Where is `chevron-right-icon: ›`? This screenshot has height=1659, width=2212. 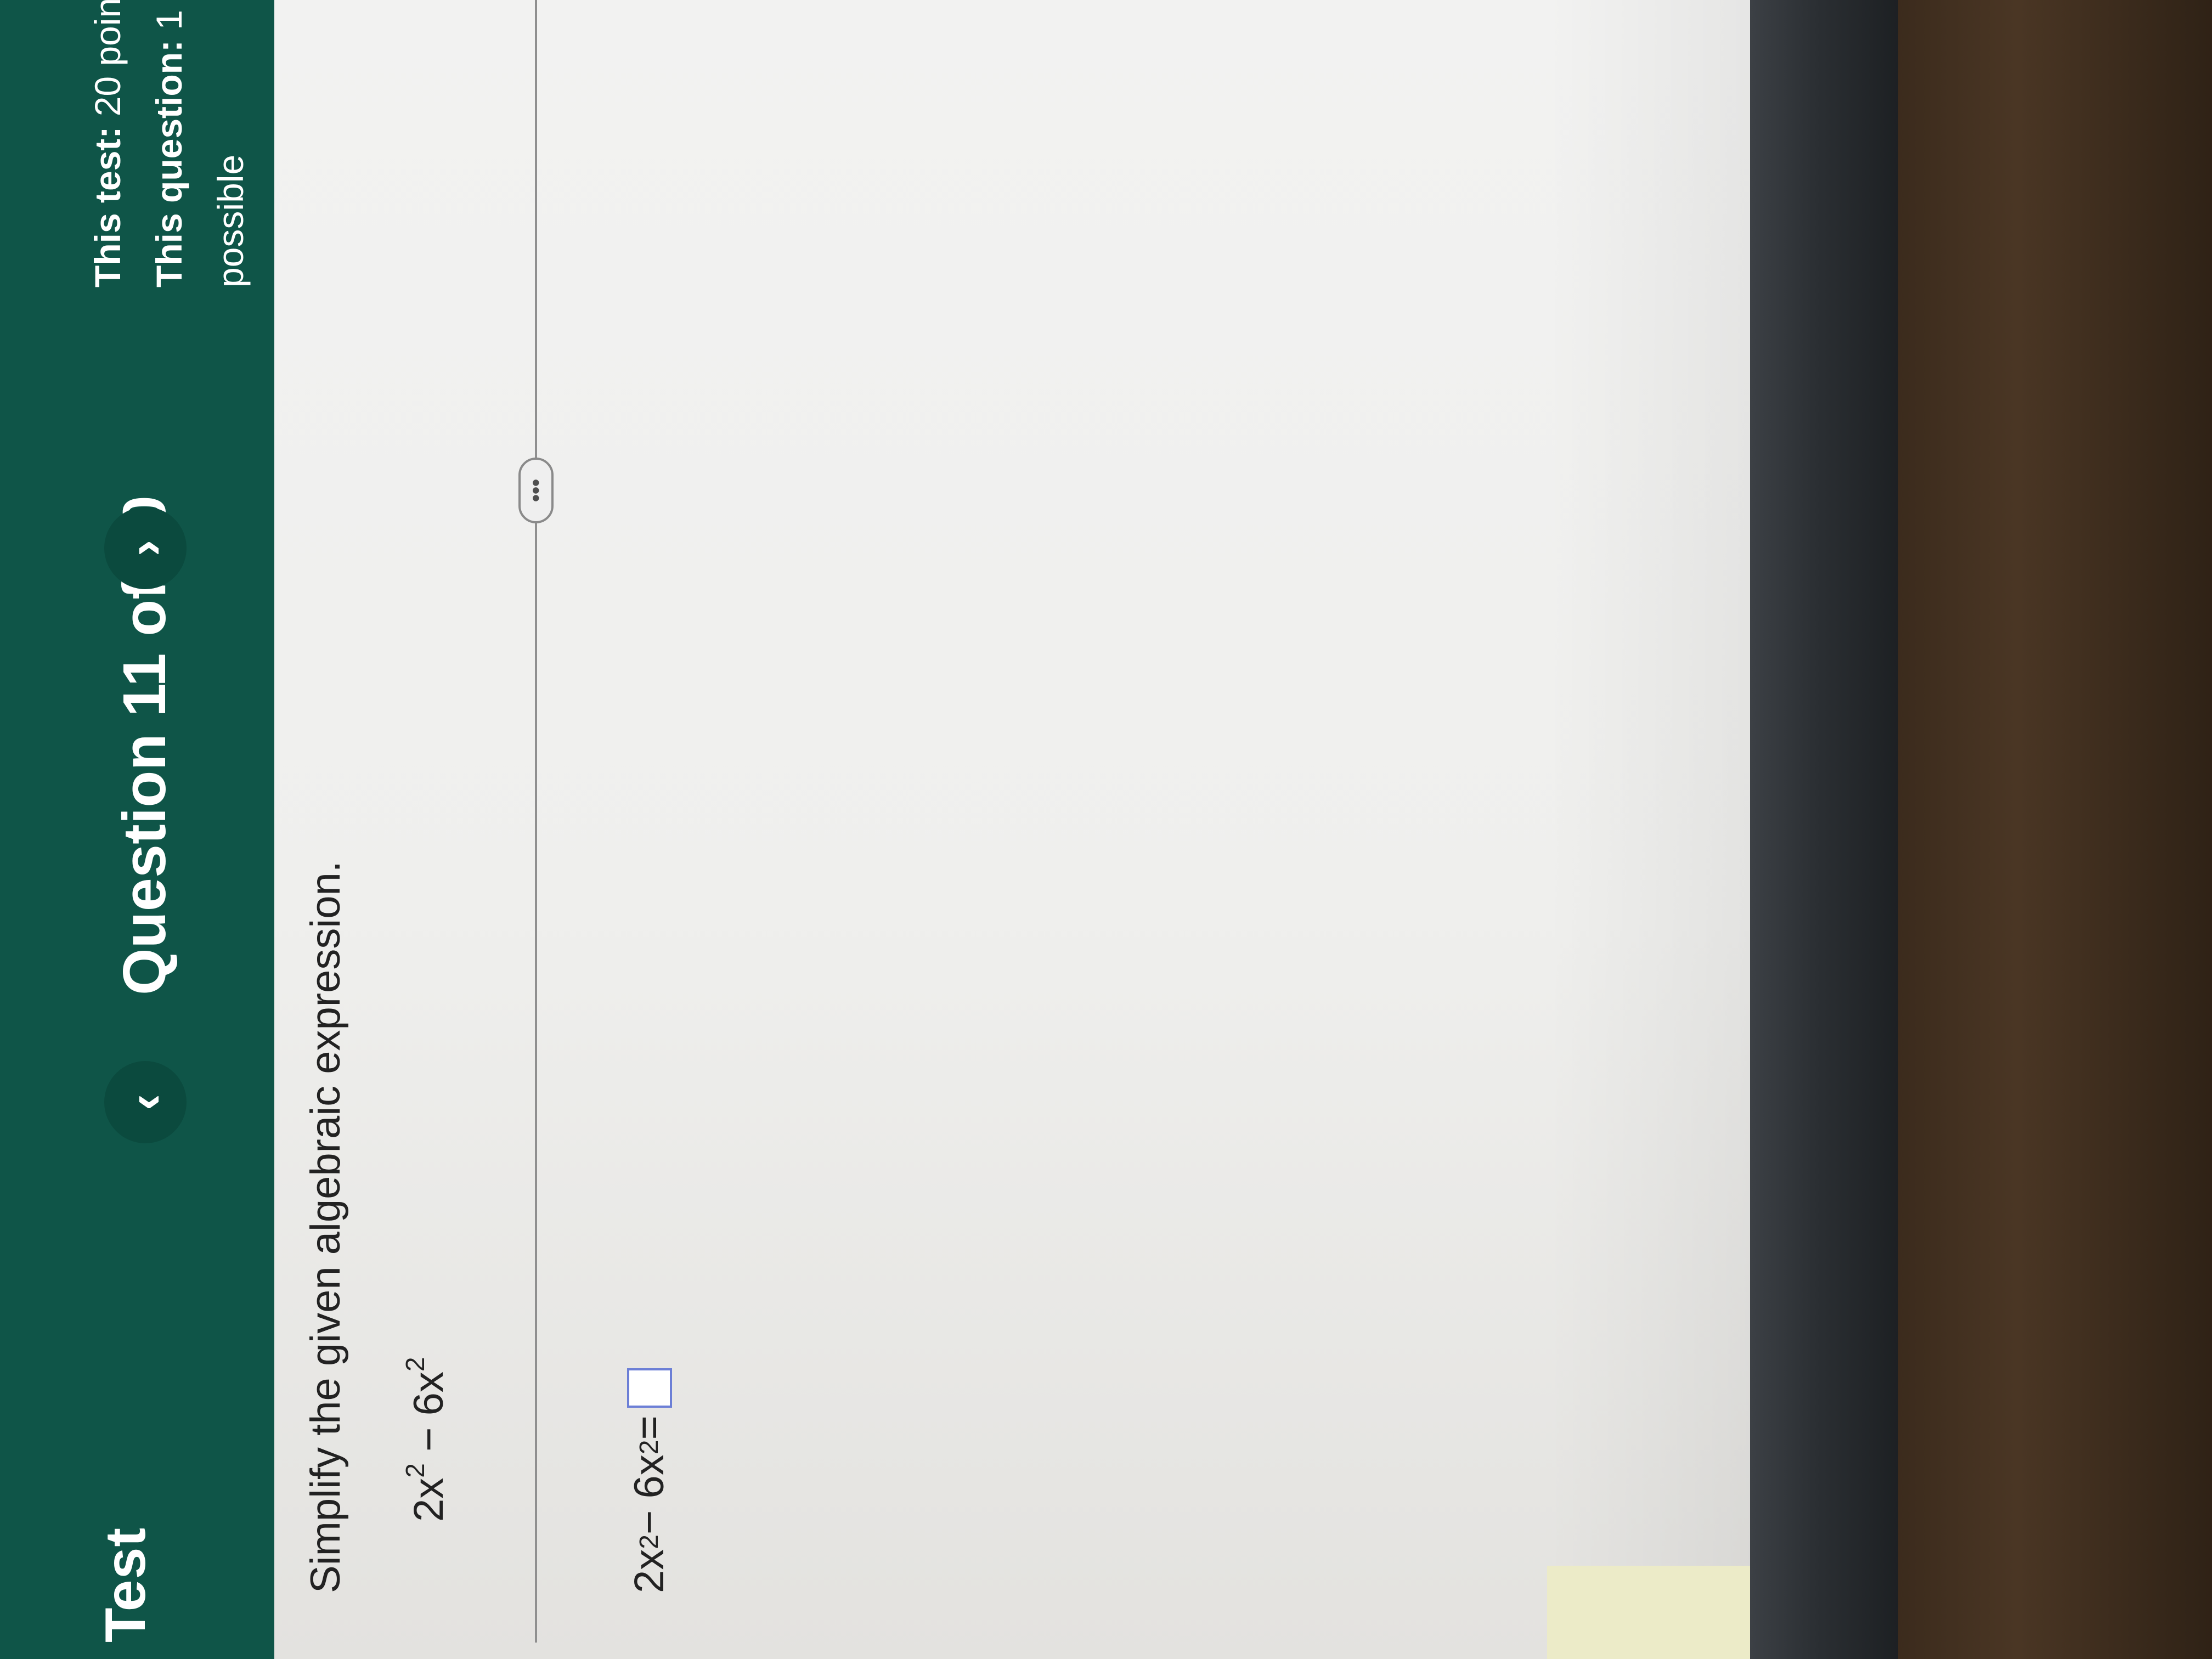 chevron-right-icon: › is located at coordinates (145, 548).